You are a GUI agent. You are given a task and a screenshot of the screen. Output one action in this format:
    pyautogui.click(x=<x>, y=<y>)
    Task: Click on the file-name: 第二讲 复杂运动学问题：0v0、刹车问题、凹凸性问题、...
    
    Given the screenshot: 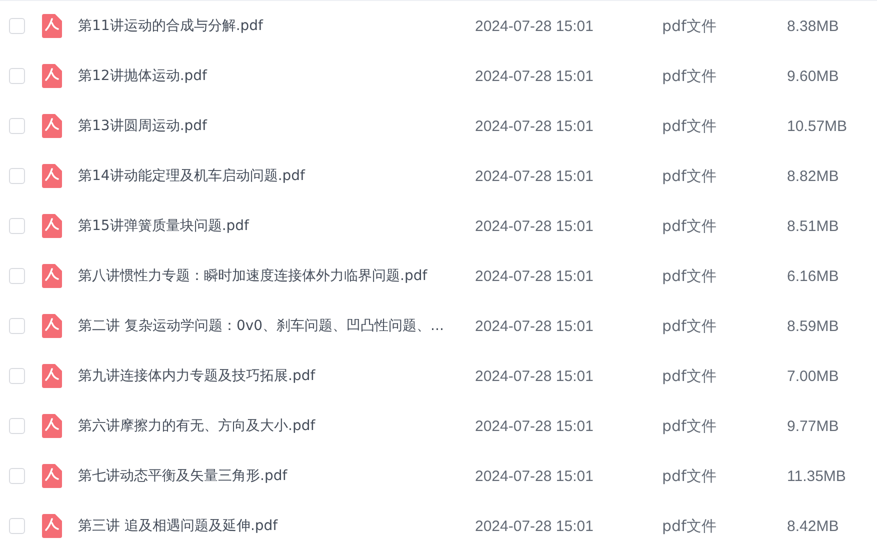 What is the action you would take?
    pyautogui.click(x=276, y=326)
    